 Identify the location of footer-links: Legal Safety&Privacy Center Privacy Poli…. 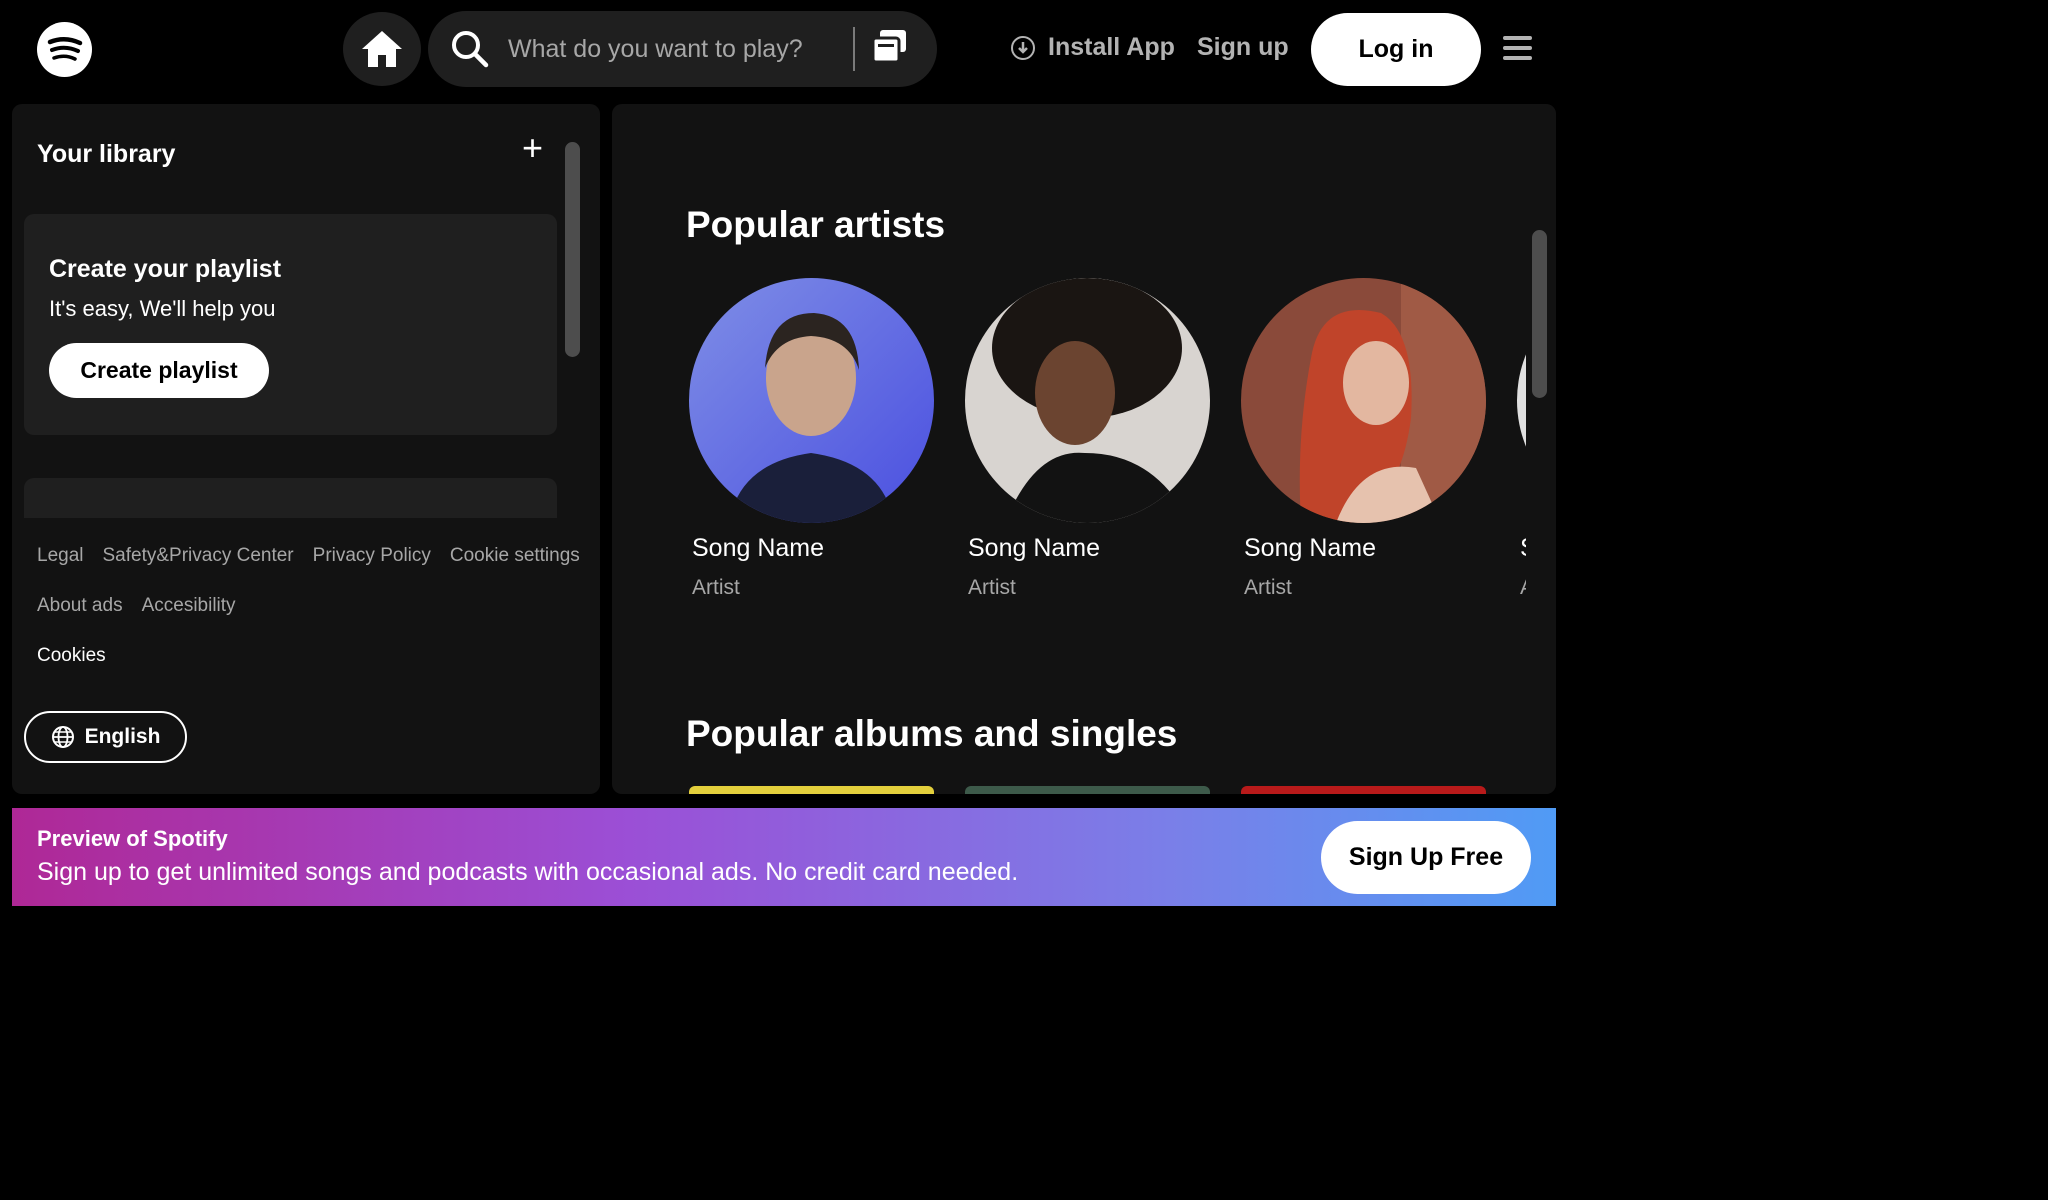
(317, 620).